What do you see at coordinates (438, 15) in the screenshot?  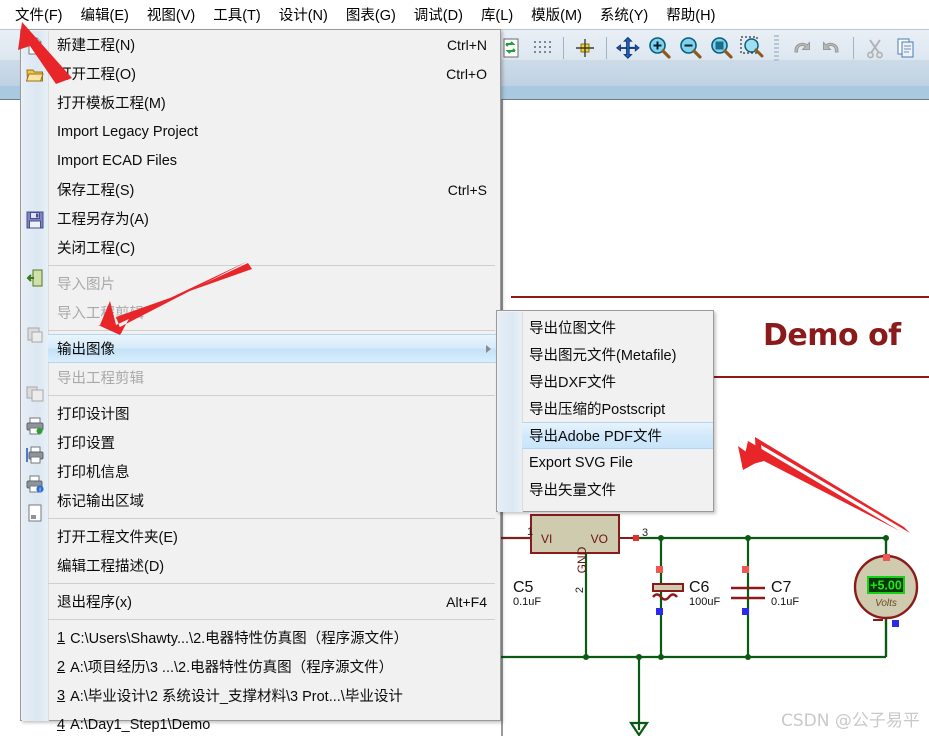 I see `menu-debug: 调试(D)` at bounding box center [438, 15].